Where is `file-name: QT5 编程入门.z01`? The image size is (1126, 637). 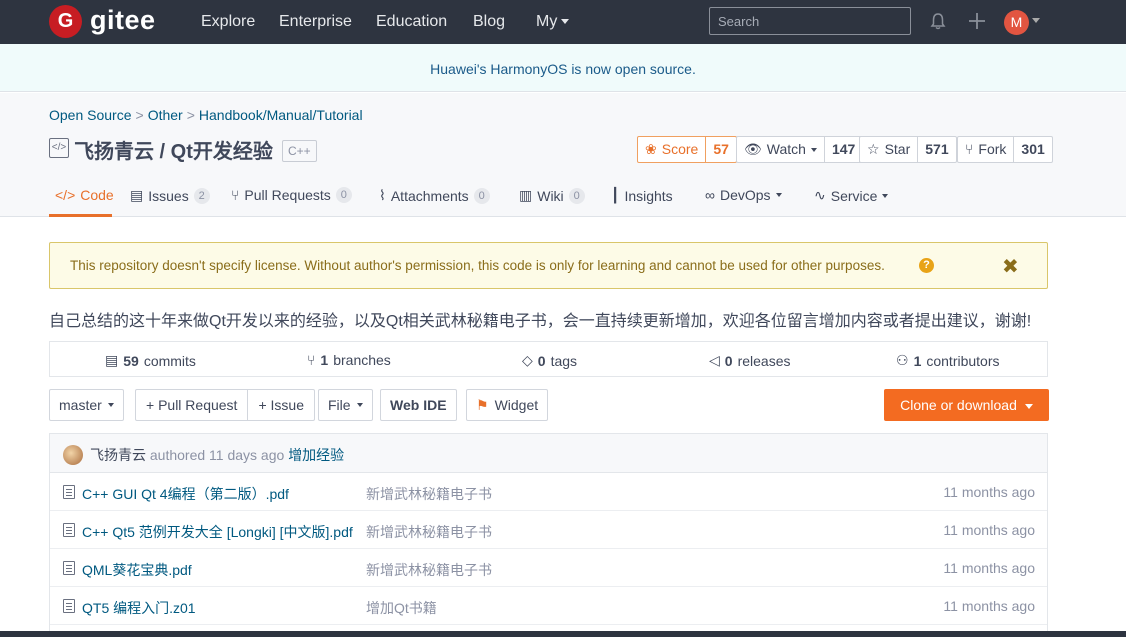
file-name: QT5 编程入门.z01 is located at coordinates (139, 608).